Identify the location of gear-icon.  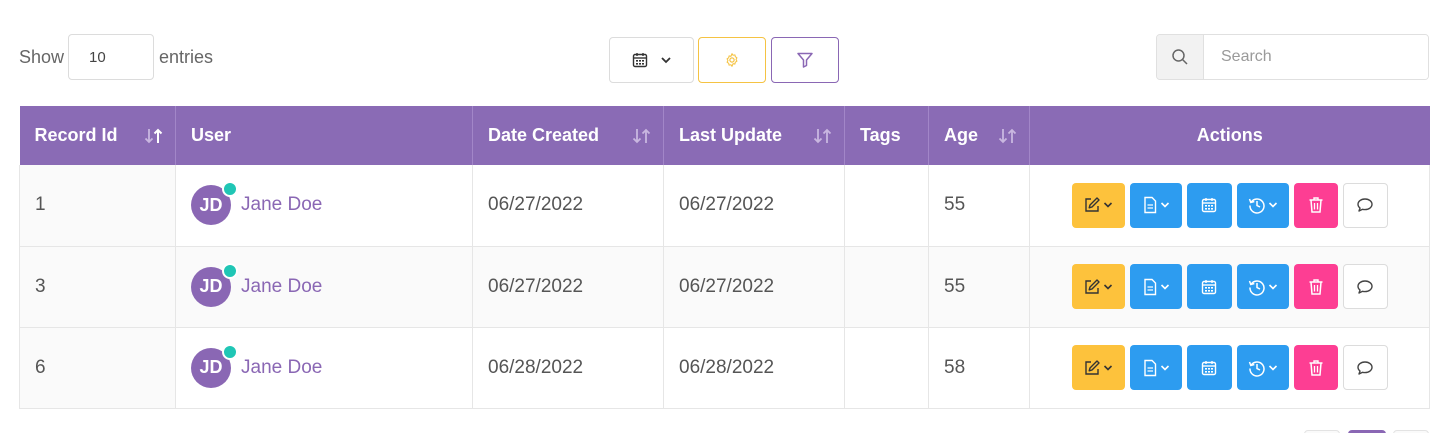
(732, 60).